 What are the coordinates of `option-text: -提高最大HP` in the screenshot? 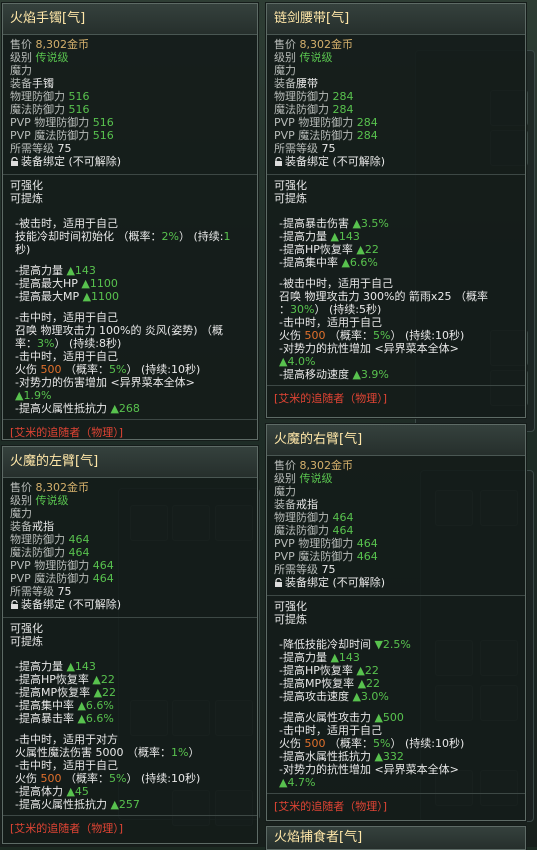 It's located at (48, 283).